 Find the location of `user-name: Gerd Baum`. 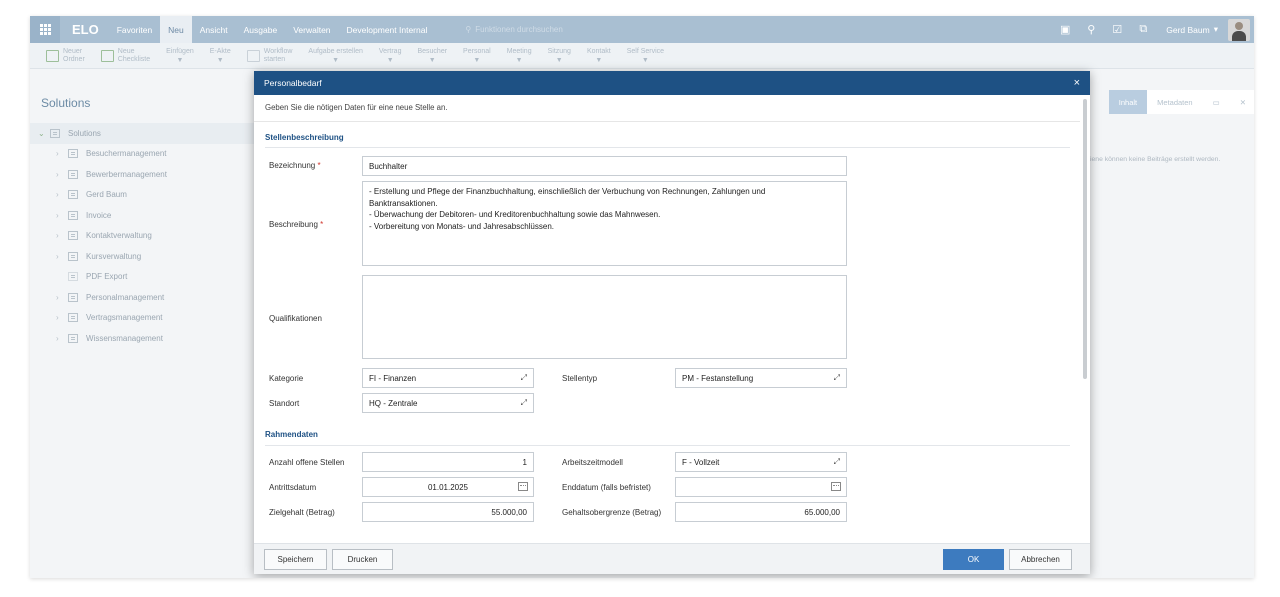

user-name: Gerd Baum is located at coordinates (1188, 29).